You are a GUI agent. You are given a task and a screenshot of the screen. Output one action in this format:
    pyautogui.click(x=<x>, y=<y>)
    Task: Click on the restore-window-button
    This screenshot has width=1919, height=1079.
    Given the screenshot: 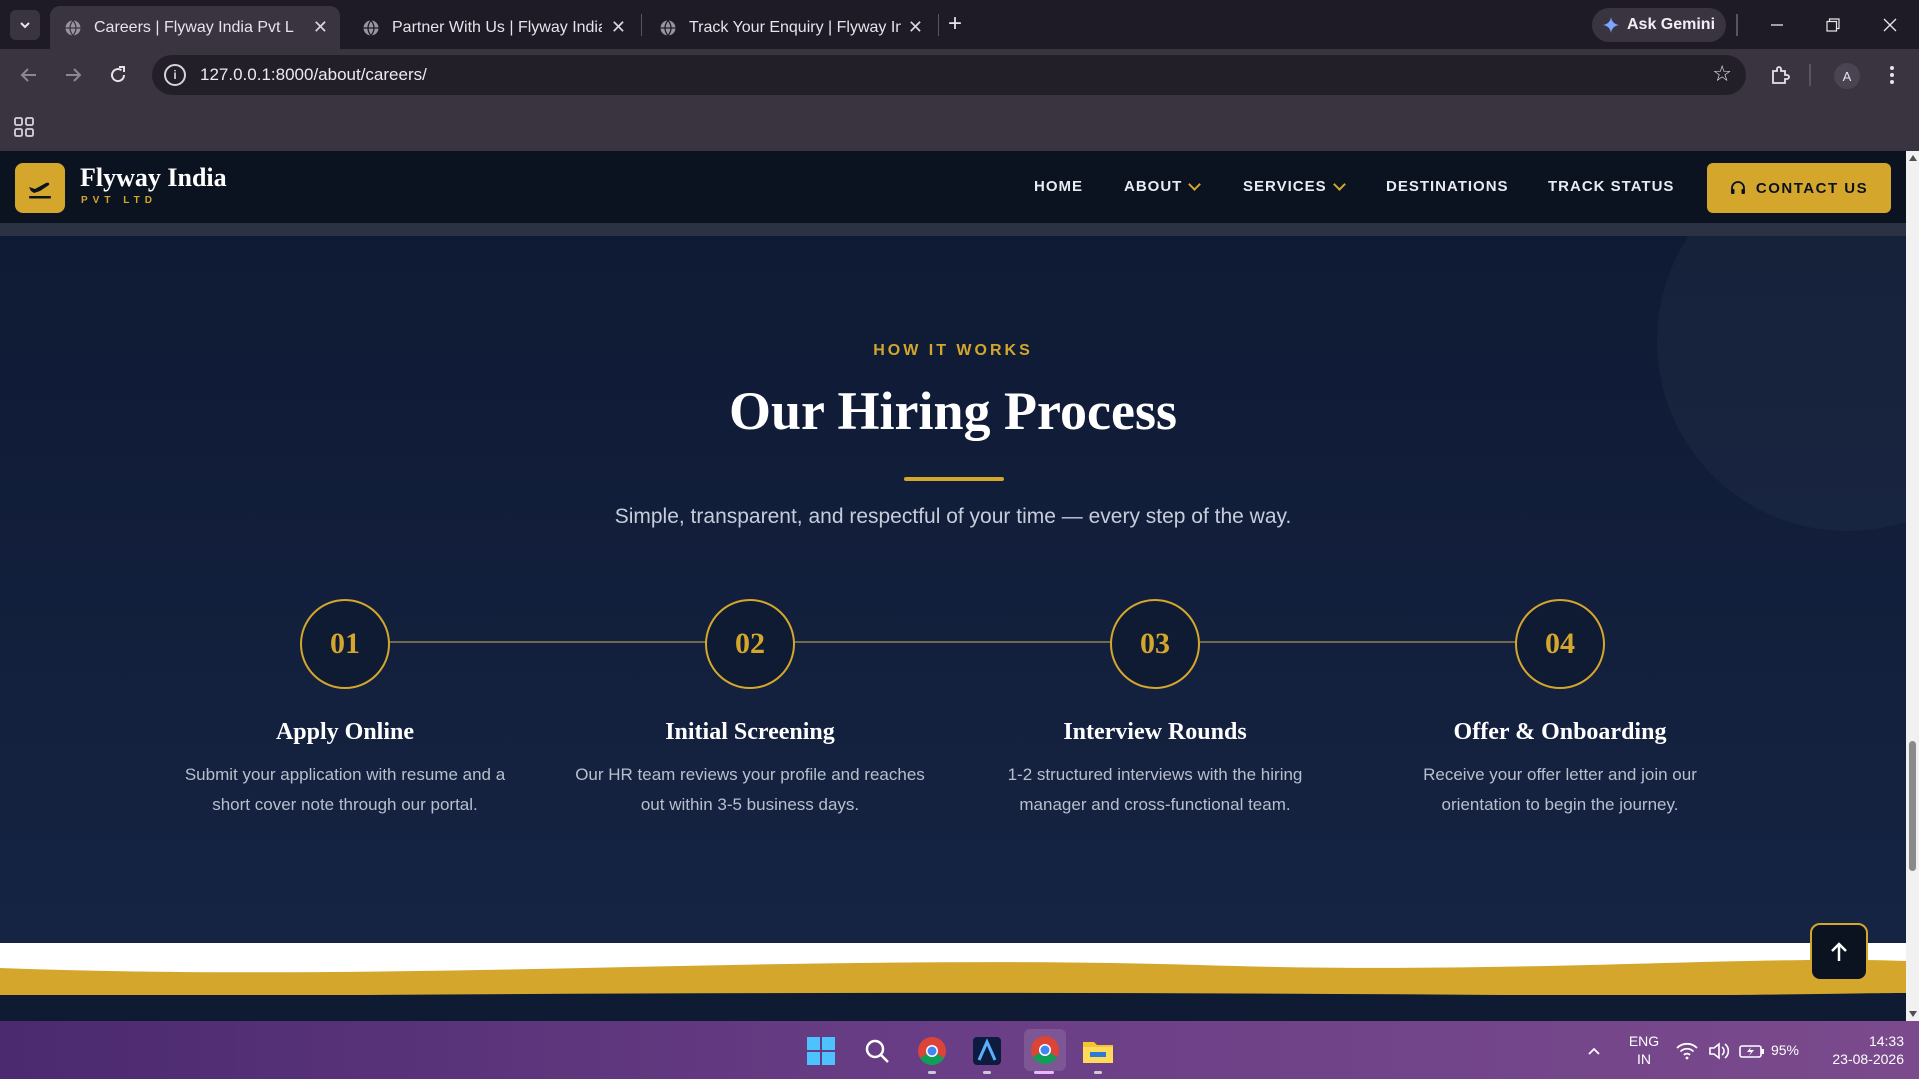 What is the action you would take?
    pyautogui.click(x=1833, y=25)
    